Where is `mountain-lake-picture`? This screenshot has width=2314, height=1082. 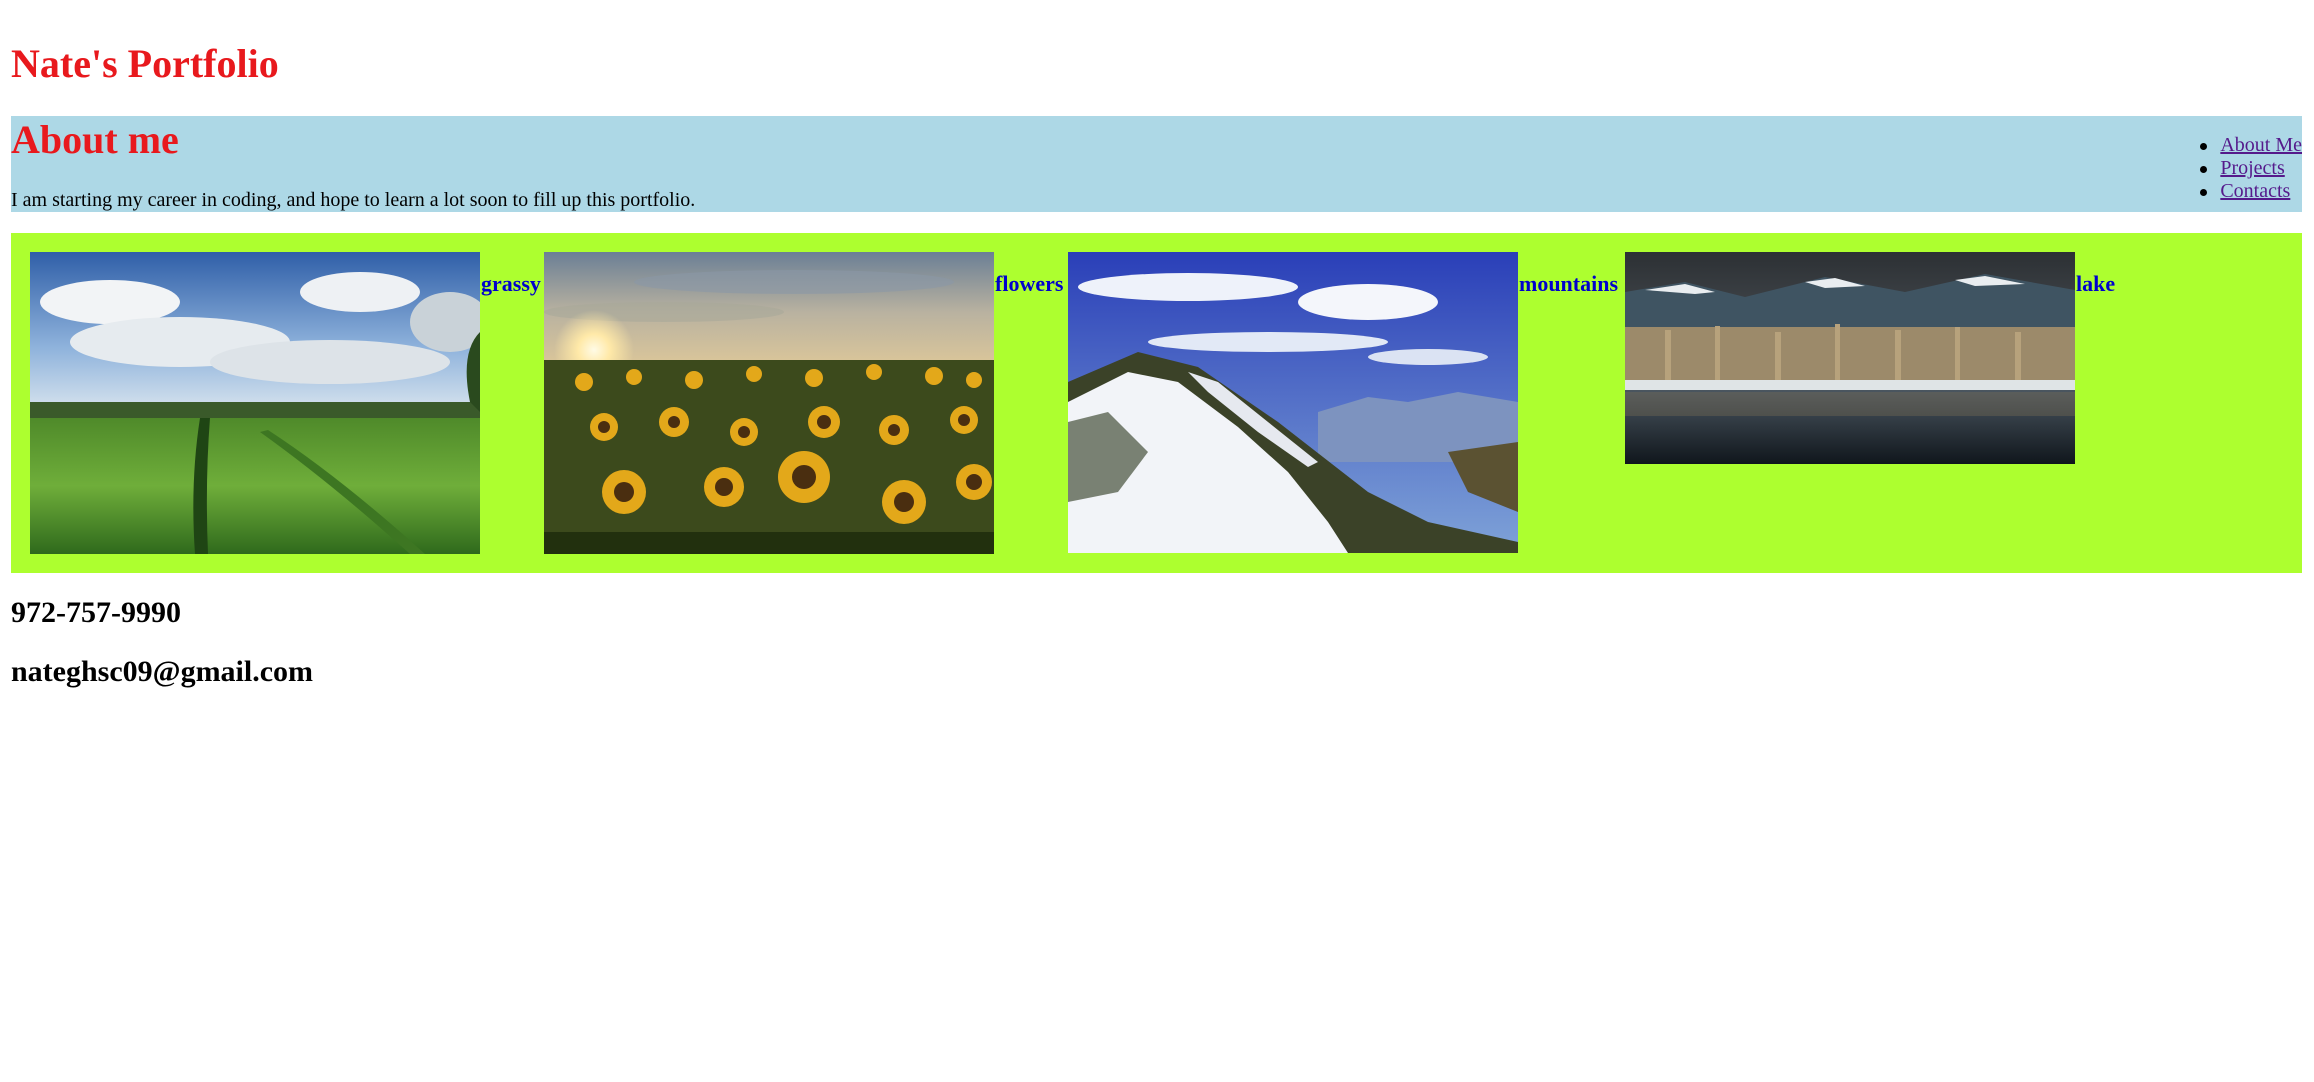
mountain-lake-picture is located at coordinates (1850, 358).